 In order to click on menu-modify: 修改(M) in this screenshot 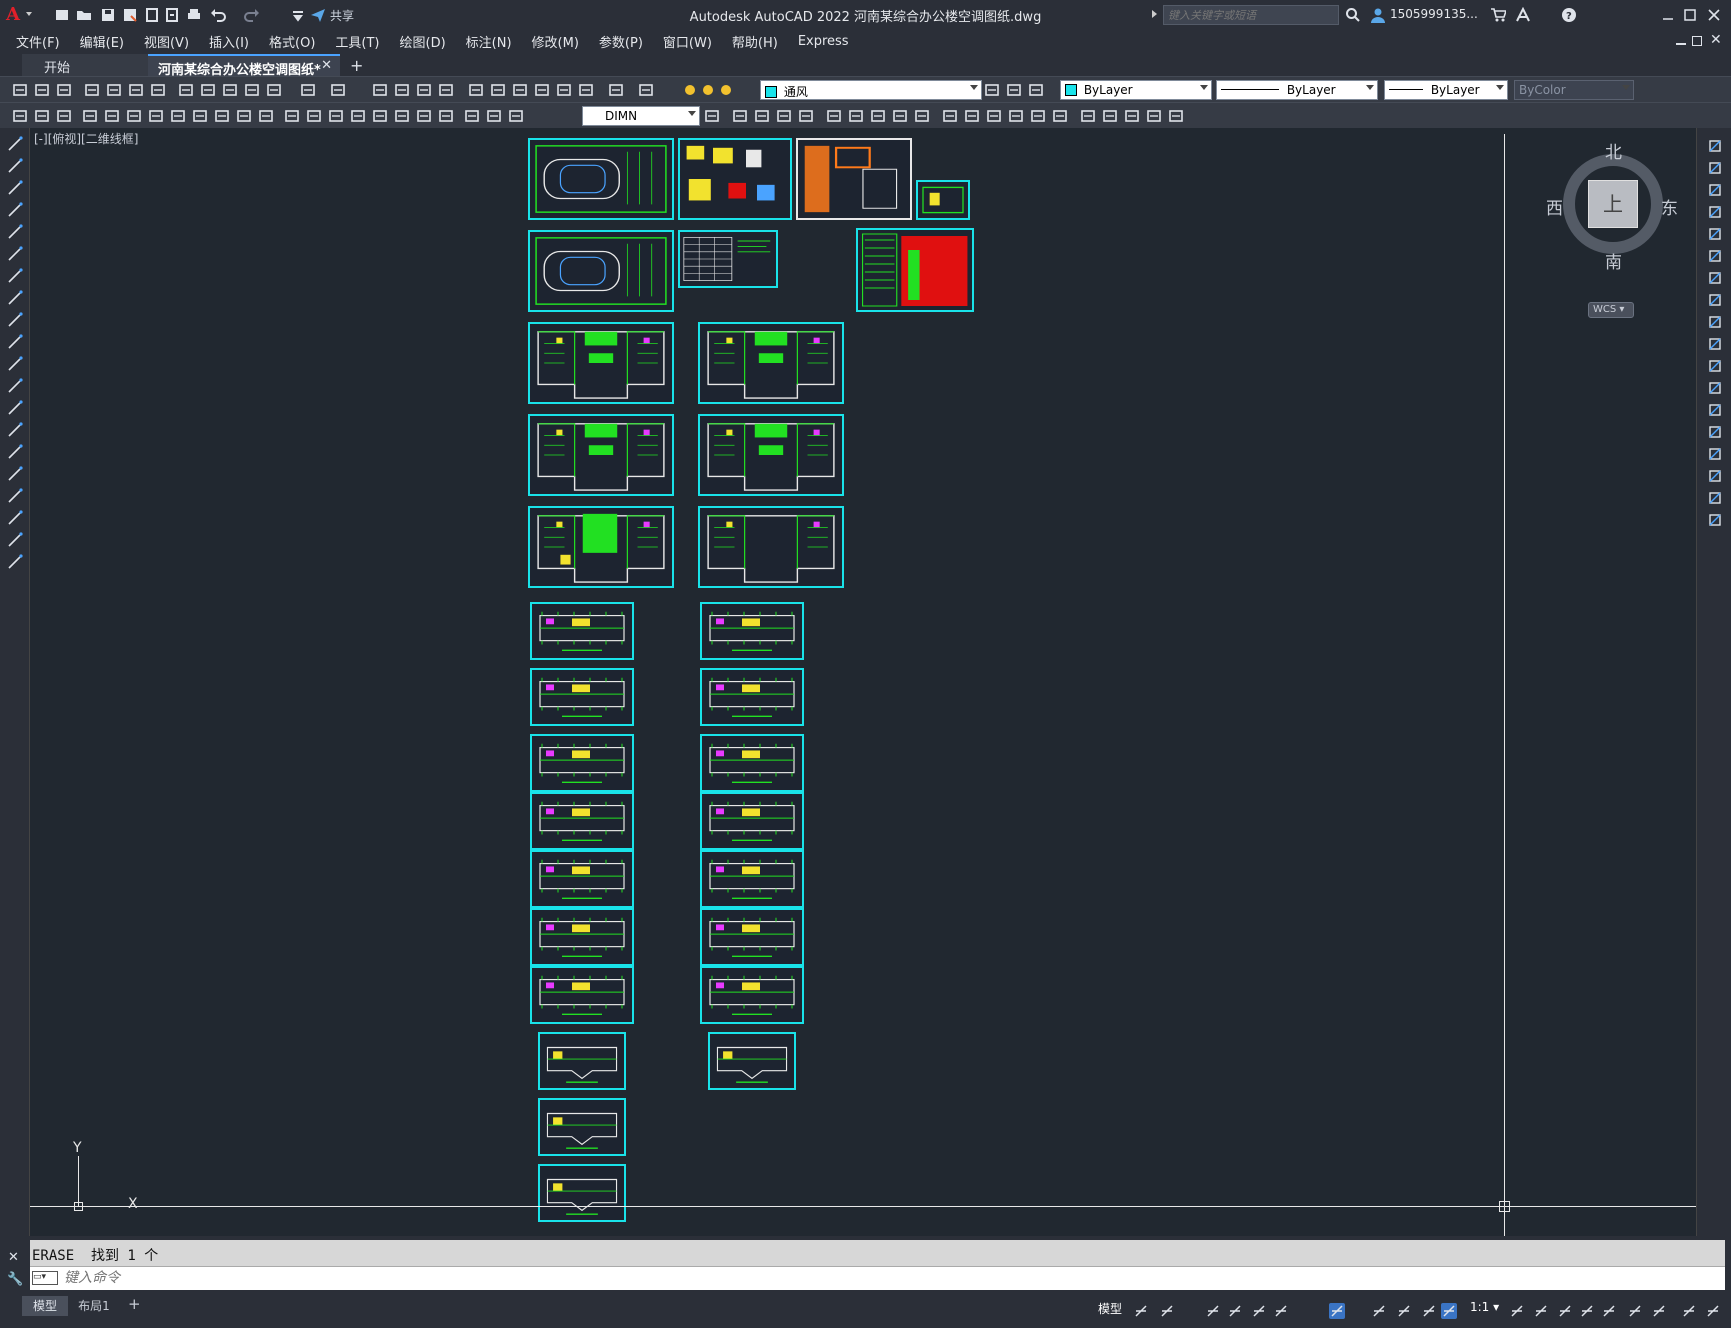, I will do `click(555, 41)`.